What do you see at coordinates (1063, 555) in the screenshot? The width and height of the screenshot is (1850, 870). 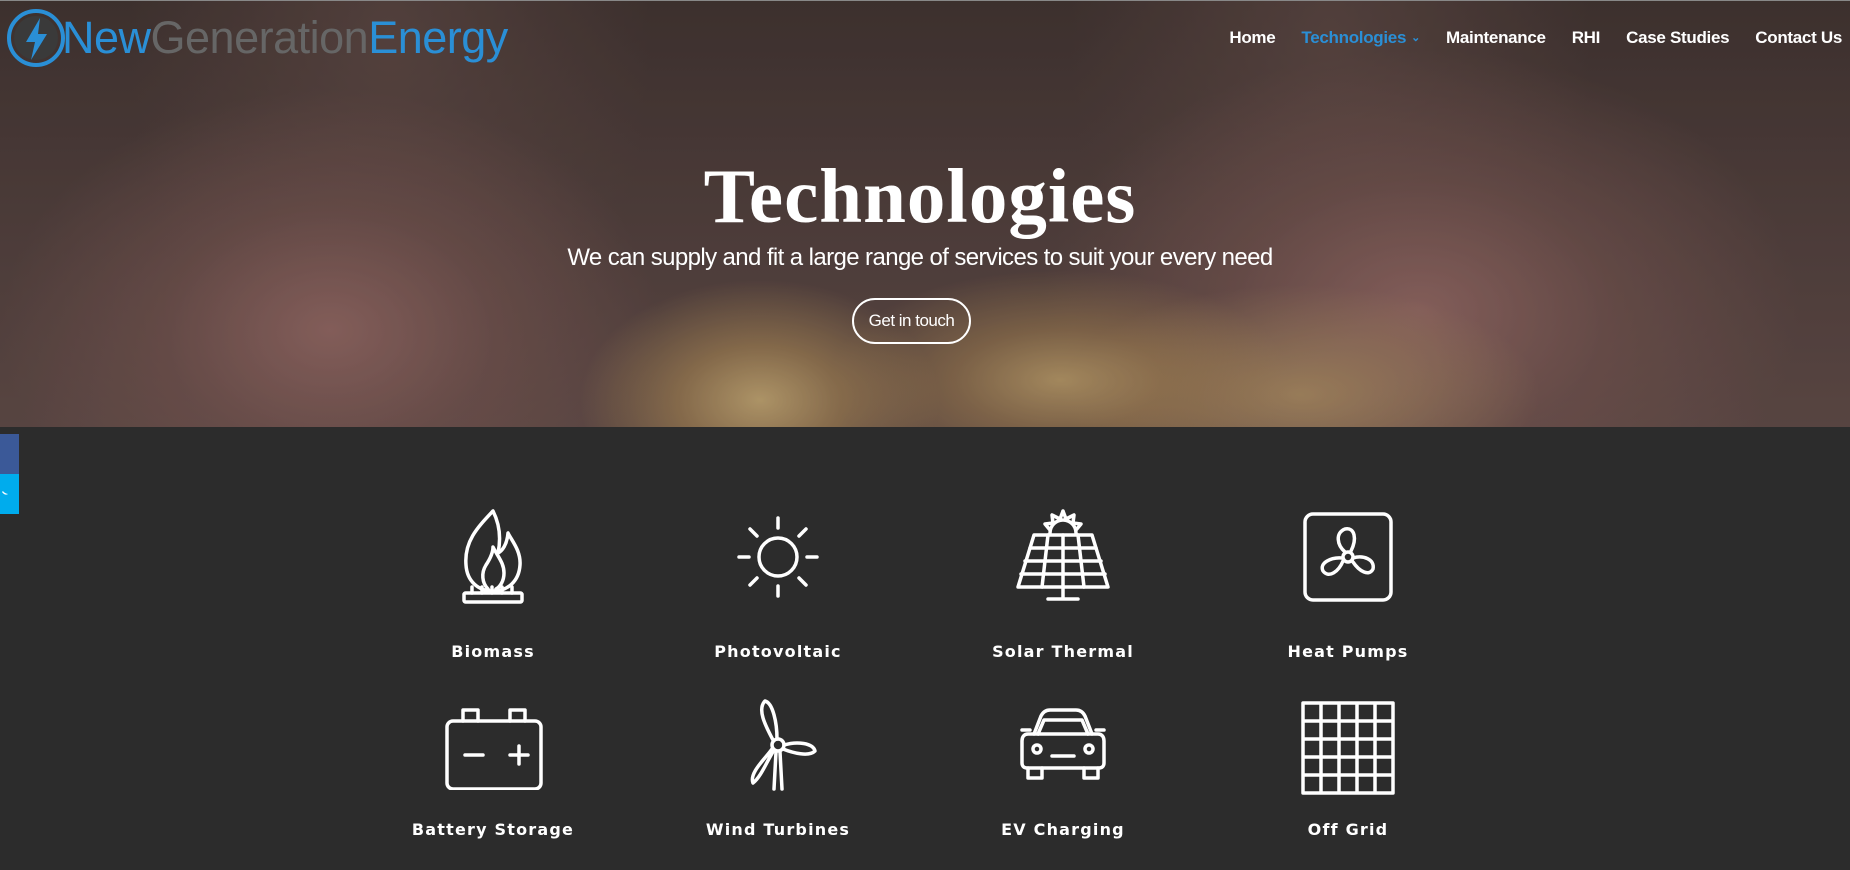 I see `solar-panel-icon` at bounding box center [1063, 555].